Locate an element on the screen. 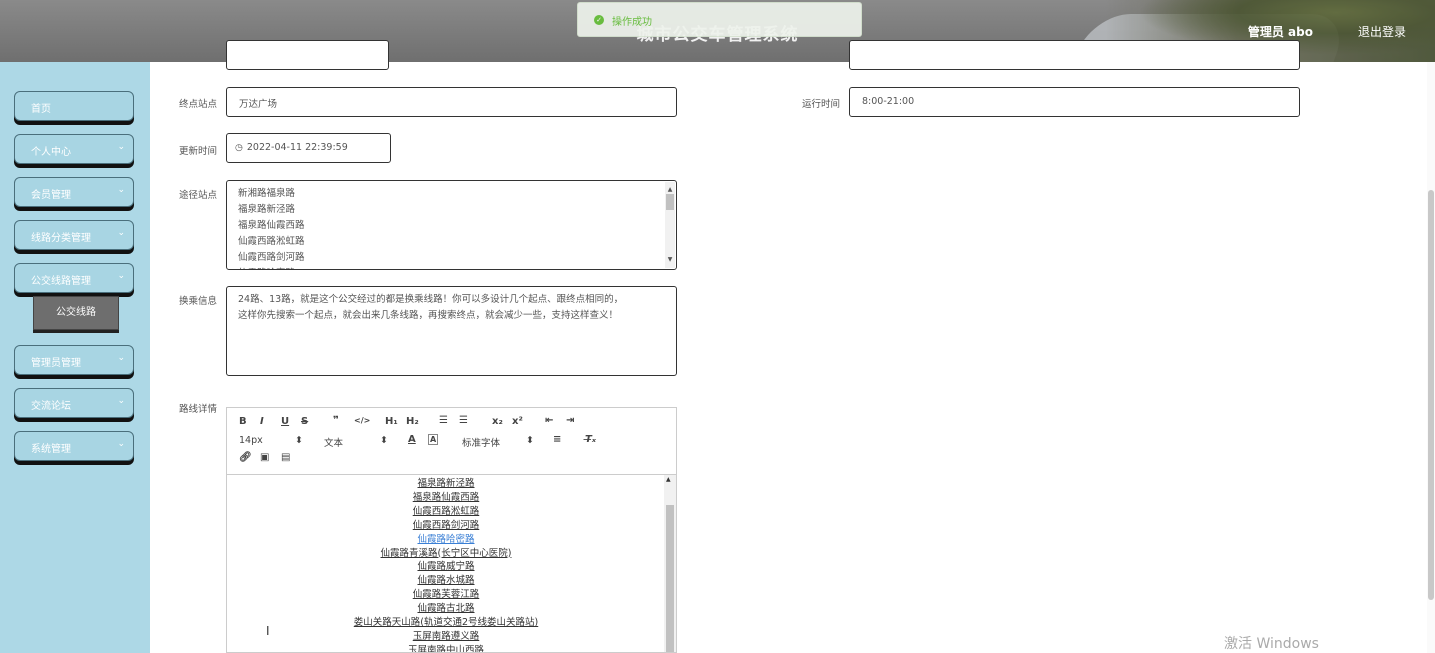 The width and height of the screenshot is (1435, 653). sidebar-item: 管理员管理 ⌄ is located at coordinates (74, 360).